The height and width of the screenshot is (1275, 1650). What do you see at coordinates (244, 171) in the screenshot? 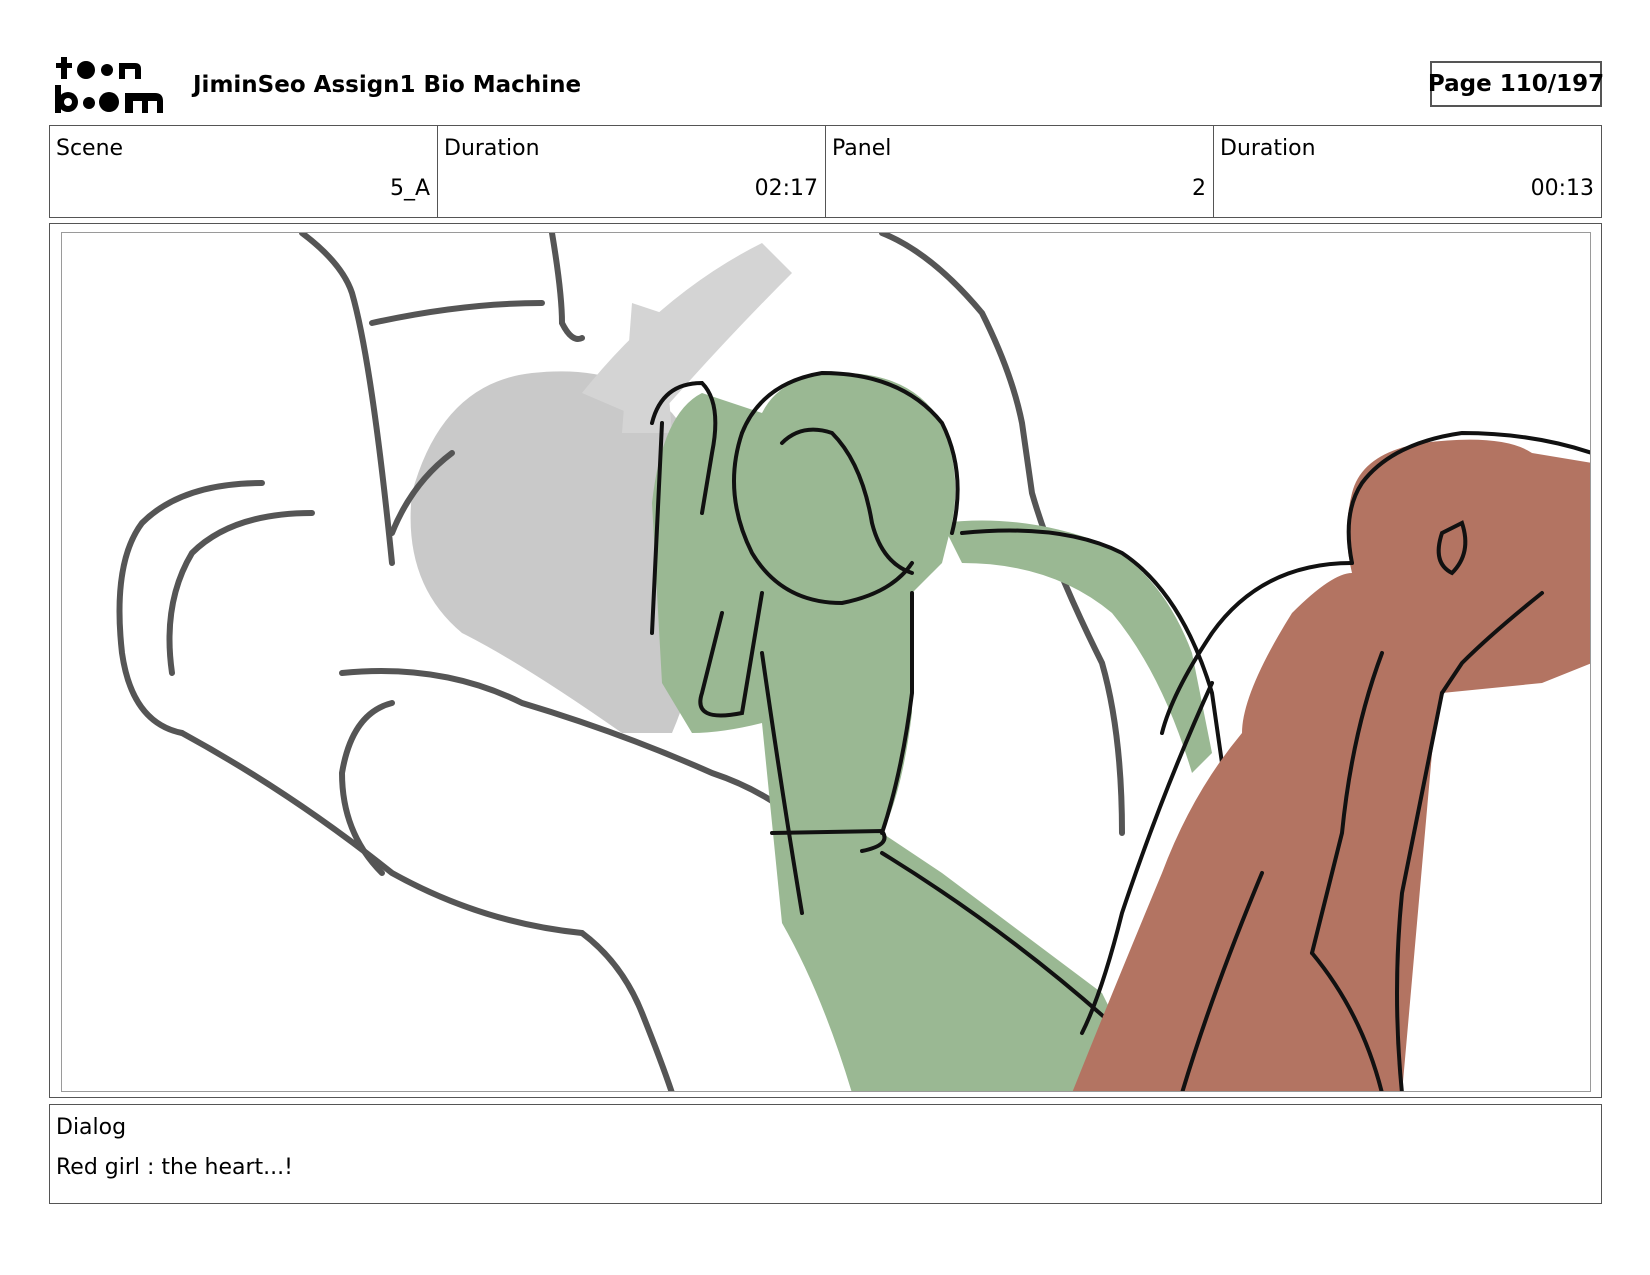
I see `scene-cell: Scene 5_A` at bounding box center [244, 171].